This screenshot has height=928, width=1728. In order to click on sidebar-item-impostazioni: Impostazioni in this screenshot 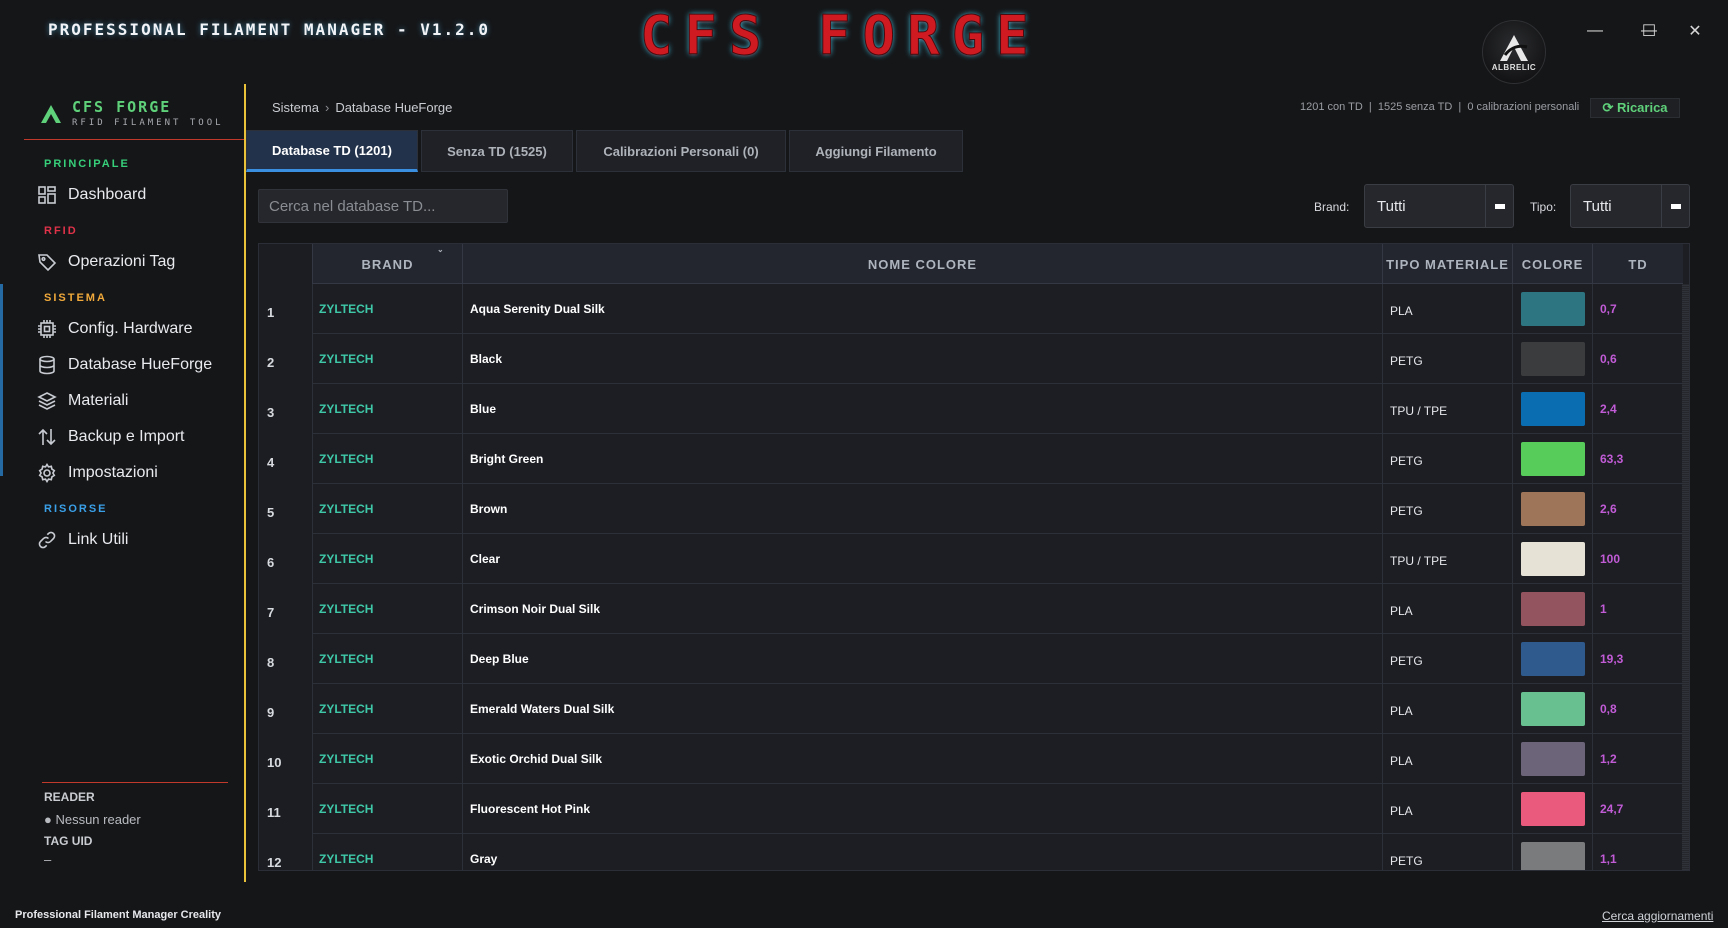, I will do `click(136, 473)`.